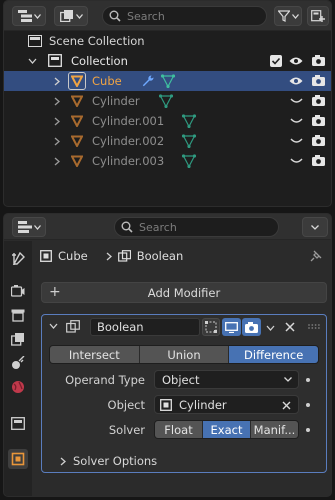  I want to click on outliner-search: Search, so click(184, 16).